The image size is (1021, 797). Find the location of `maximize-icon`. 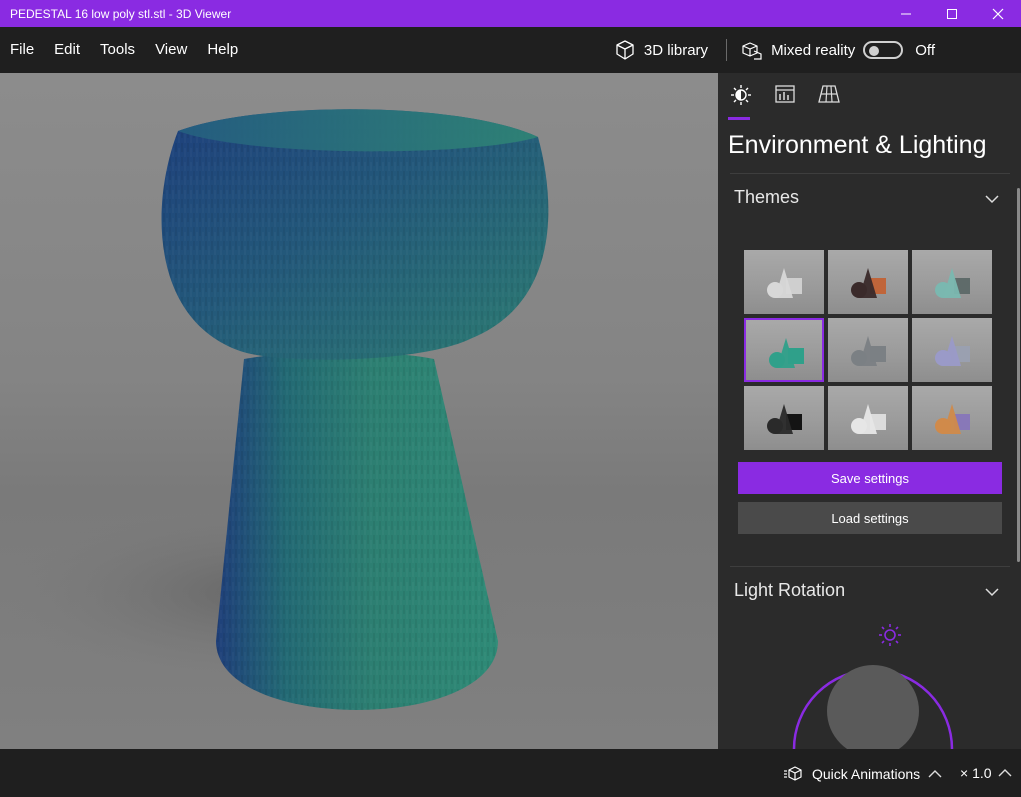

maximize-icon is located at coordinates (952, 13).